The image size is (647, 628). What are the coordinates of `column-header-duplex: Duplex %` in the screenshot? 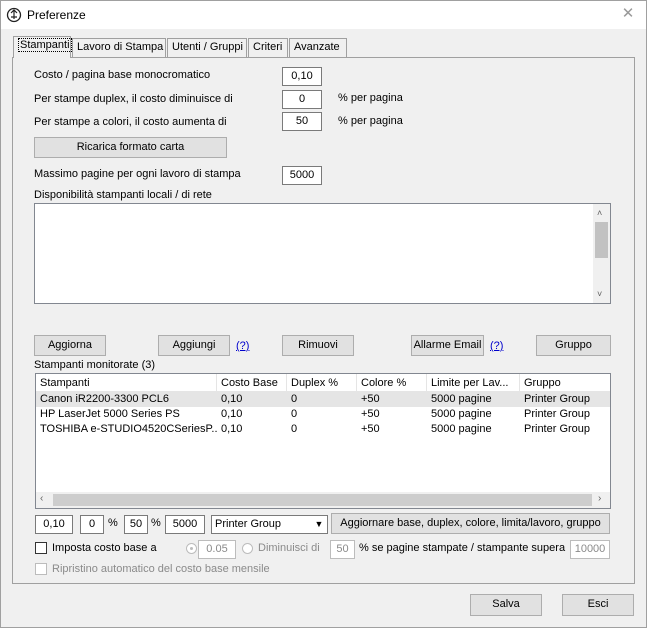 It's located at (322, 383).